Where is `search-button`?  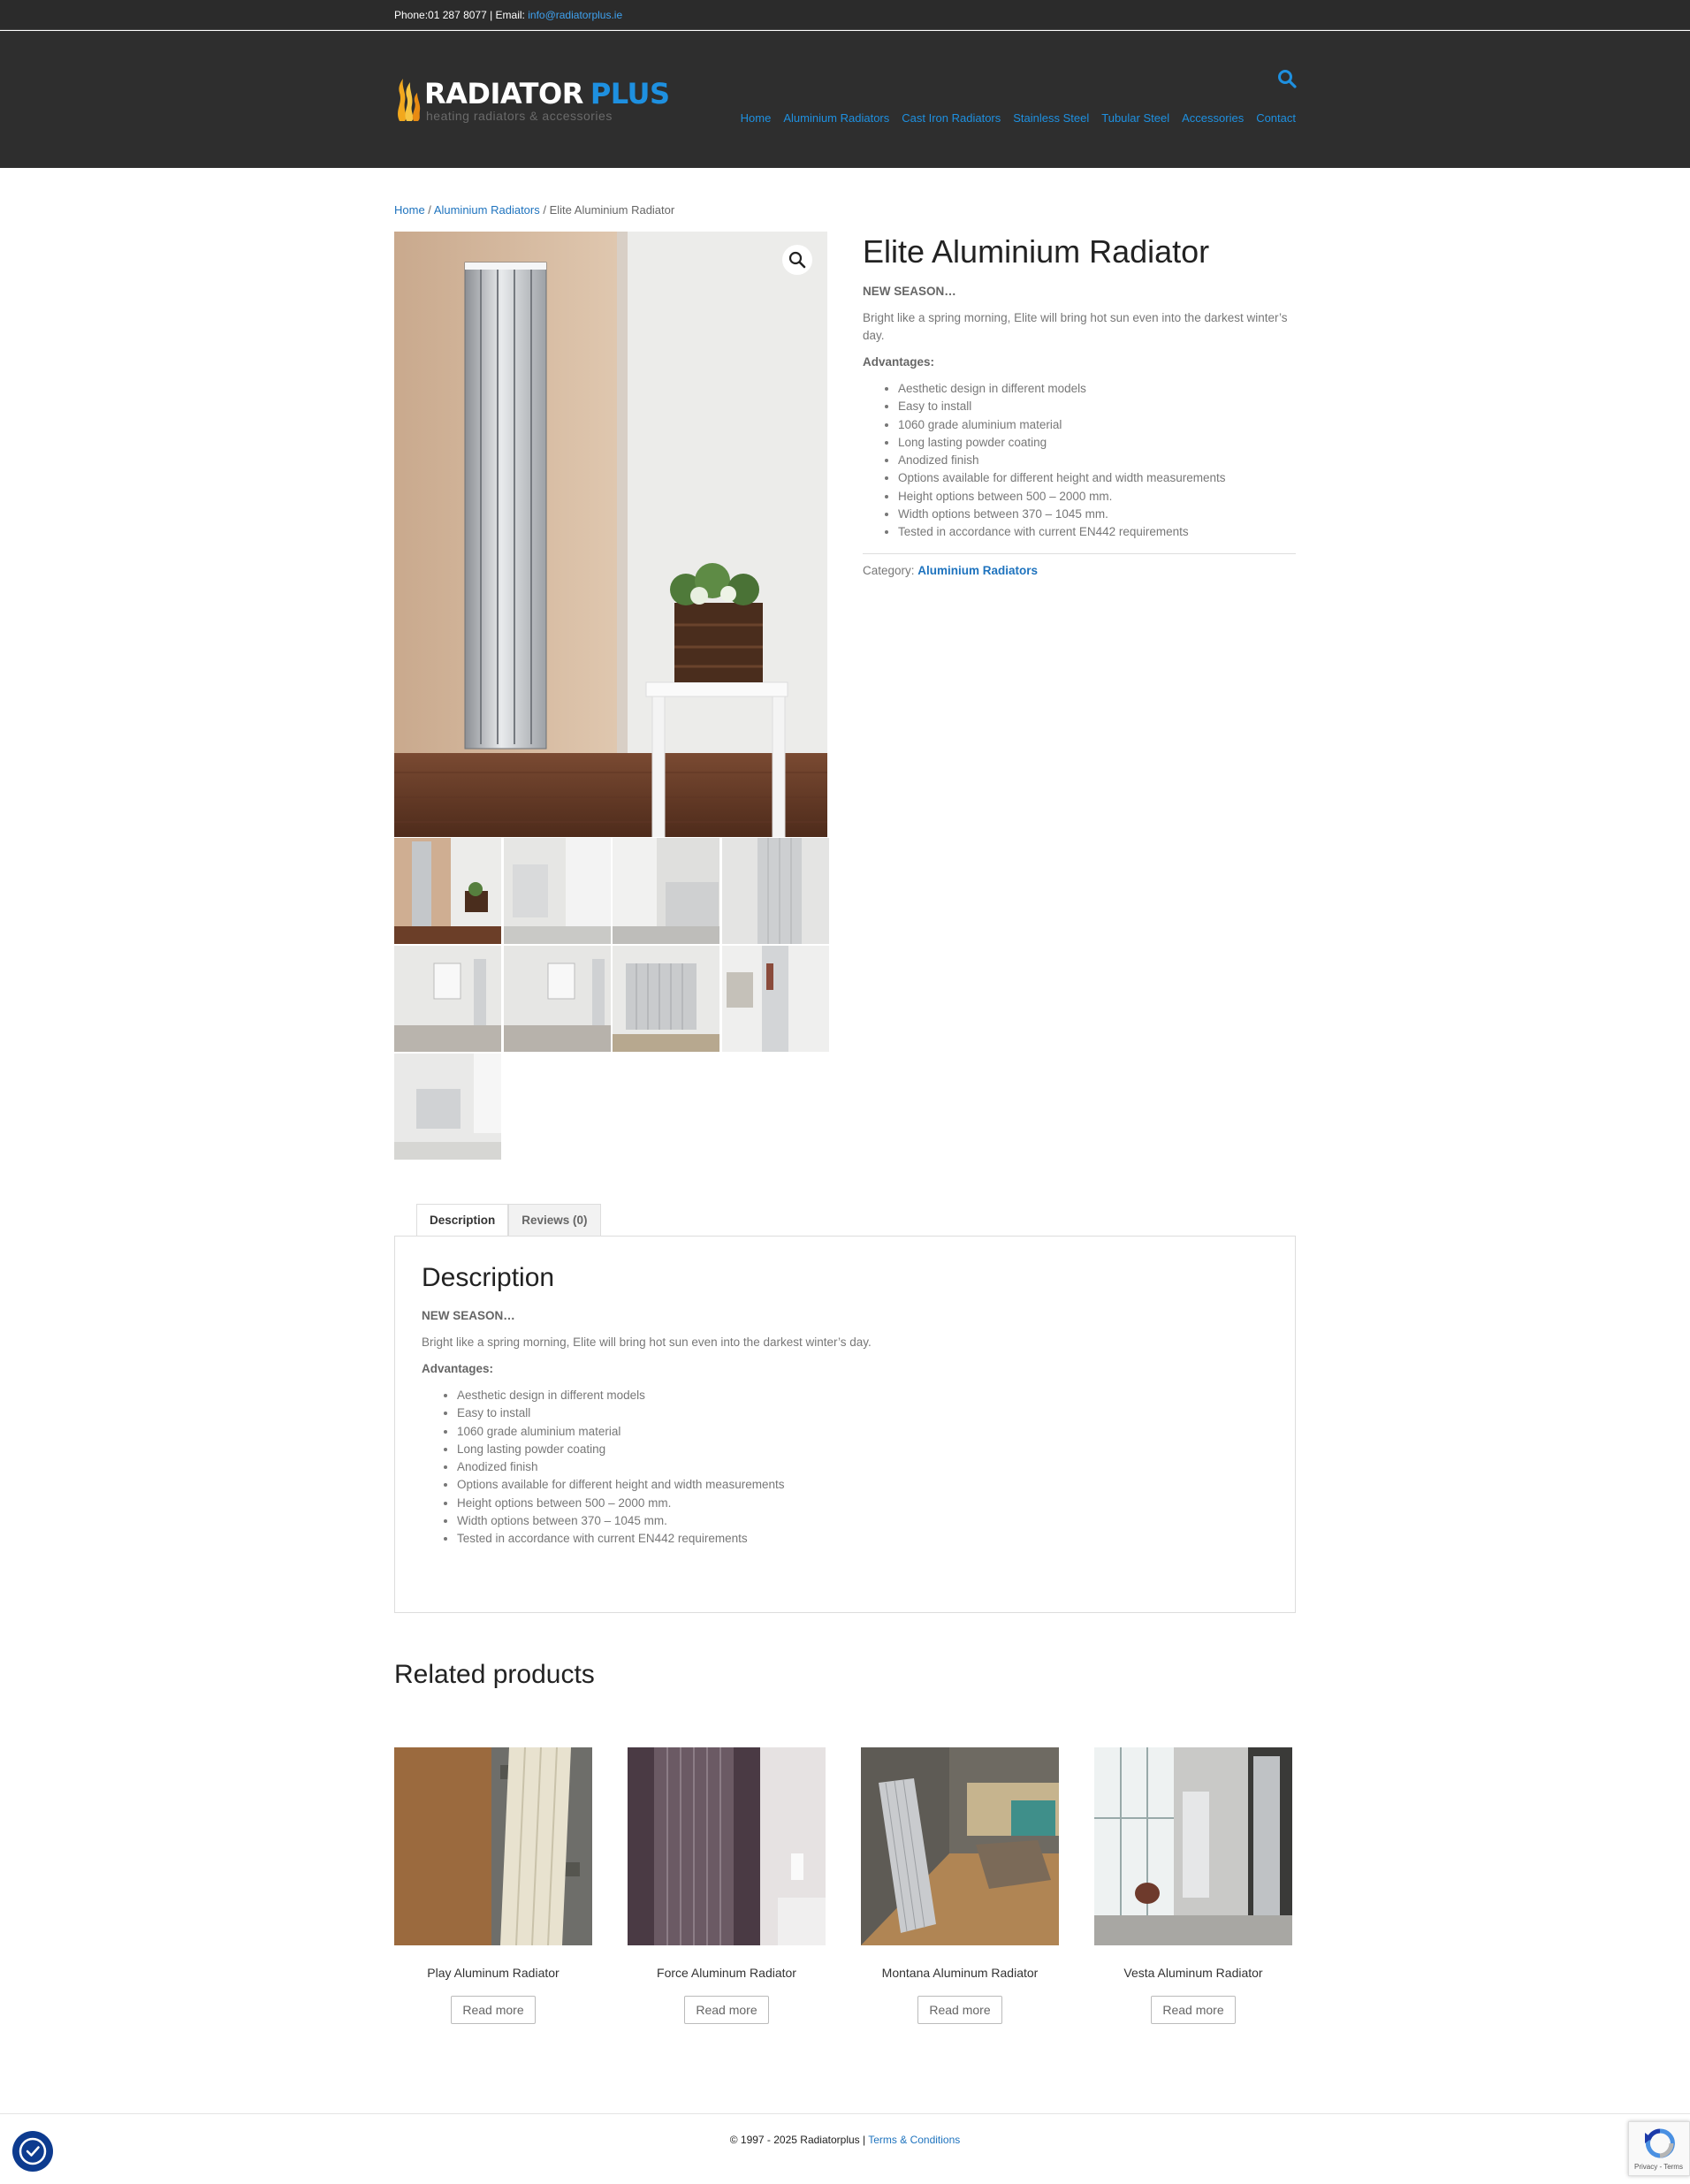 search-button is located at coordinates (1287, 78).